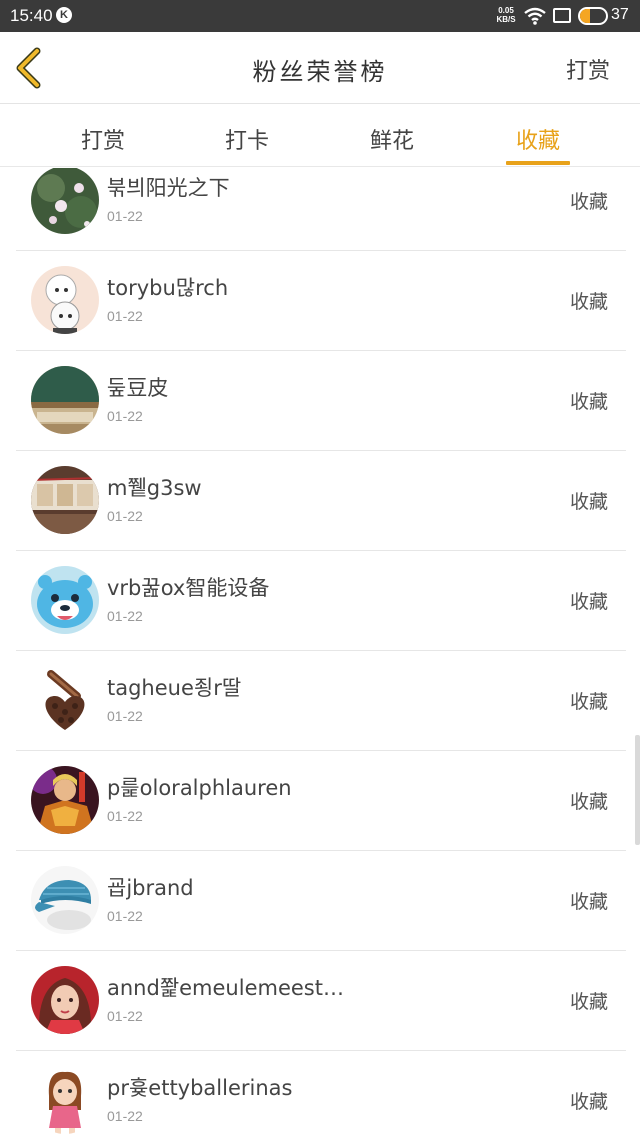 This screenshot has width=640, height=1138. What do you see at coordinates (537, 141) in the screenshot?
I see `tab-label: 收藏` at bounding box center [537, 141].